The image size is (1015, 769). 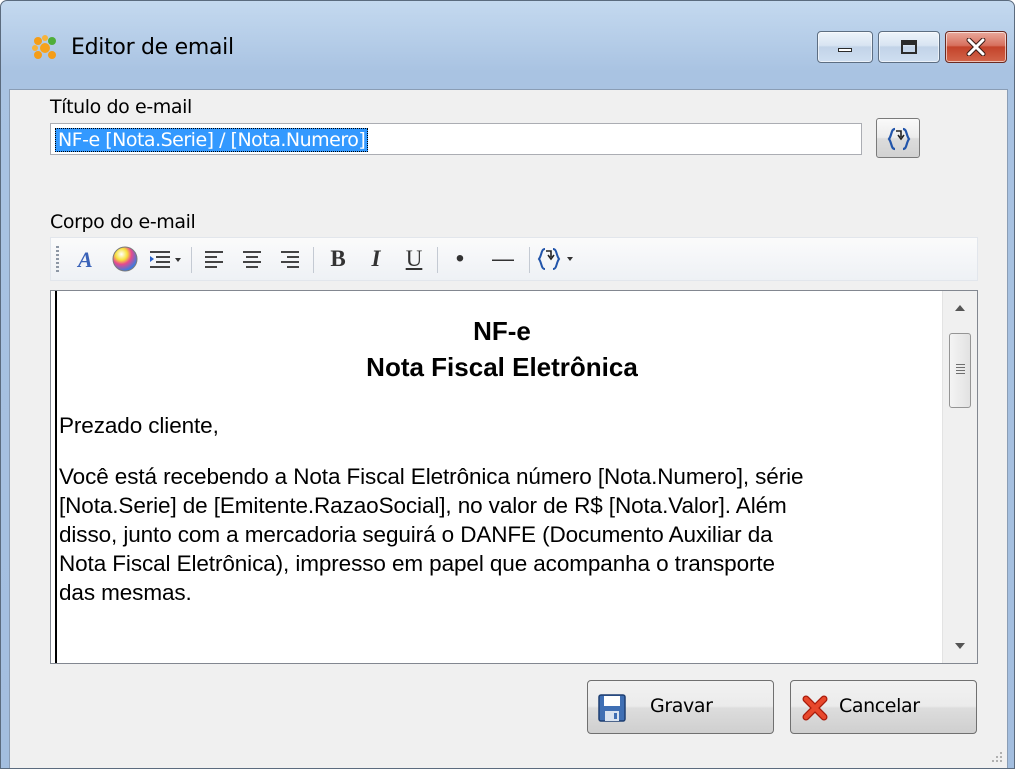 What do you see at coordinates (152, 47) in the screenshot?
I see `window-title: Editor de email` at bounding box center [152, 47].